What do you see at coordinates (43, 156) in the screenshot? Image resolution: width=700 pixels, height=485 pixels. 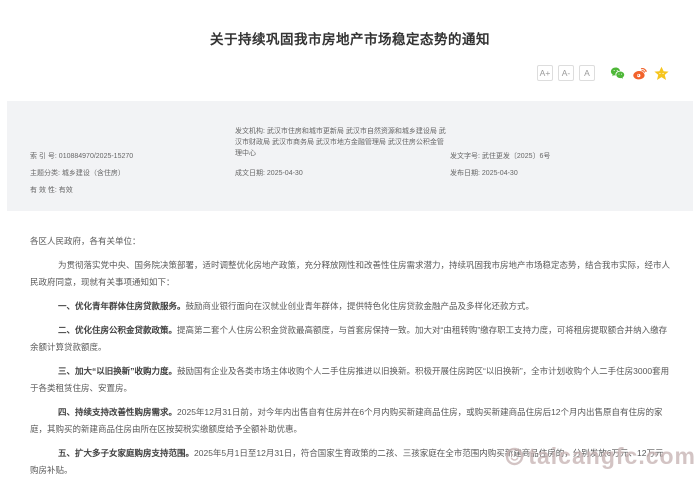 I see `meta-index-label: 索 引 号:` at bounding box center [43, 156].